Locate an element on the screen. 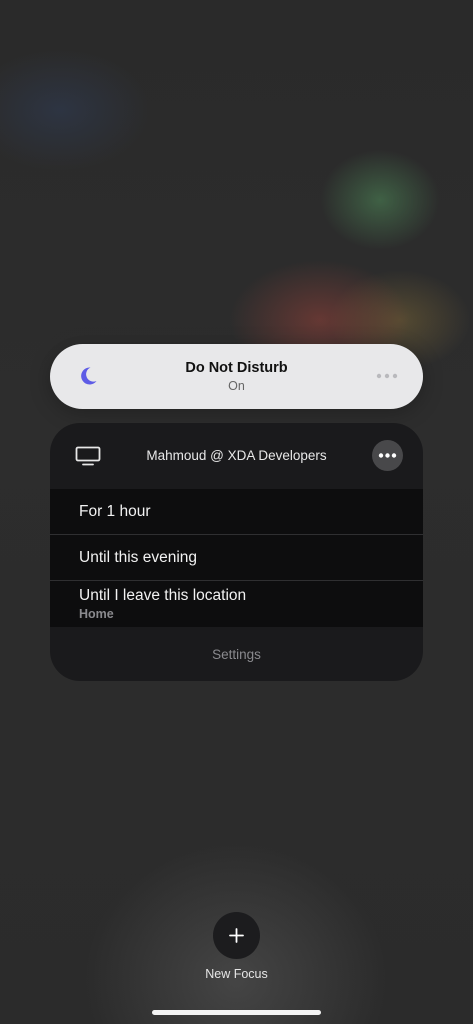 This screenshot has height=1024, width=473. card-header: Mahmoud @ XDA Developers is located at coordinates (236, 456).